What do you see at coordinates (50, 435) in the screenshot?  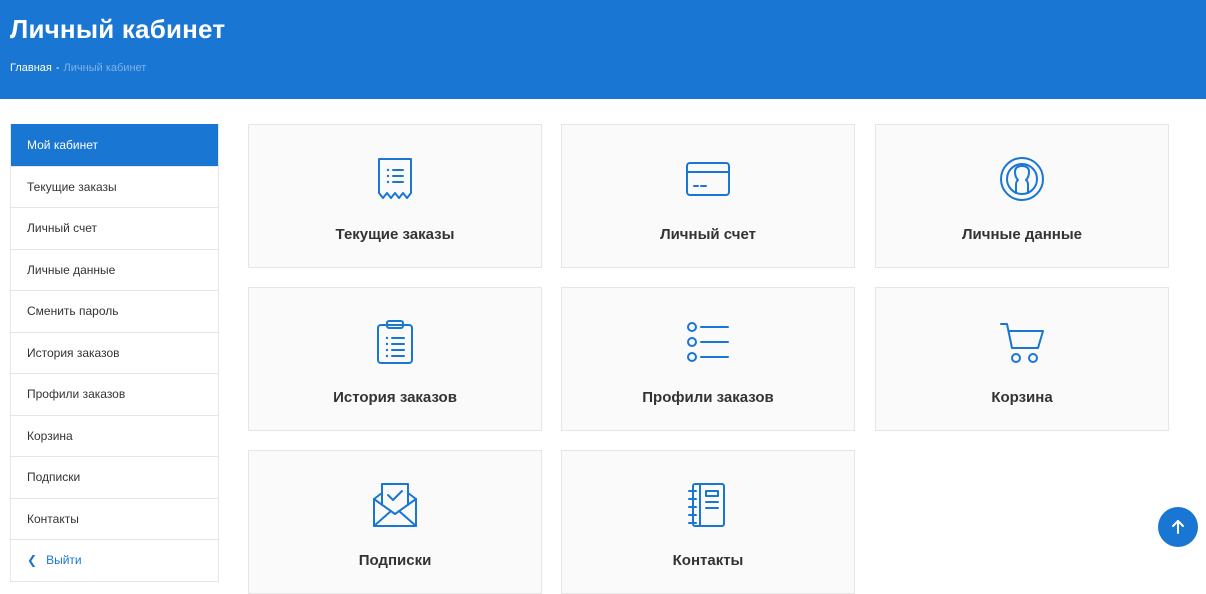 I see `sidebar-item-label: Корзина` at bounding box center [50, 435].